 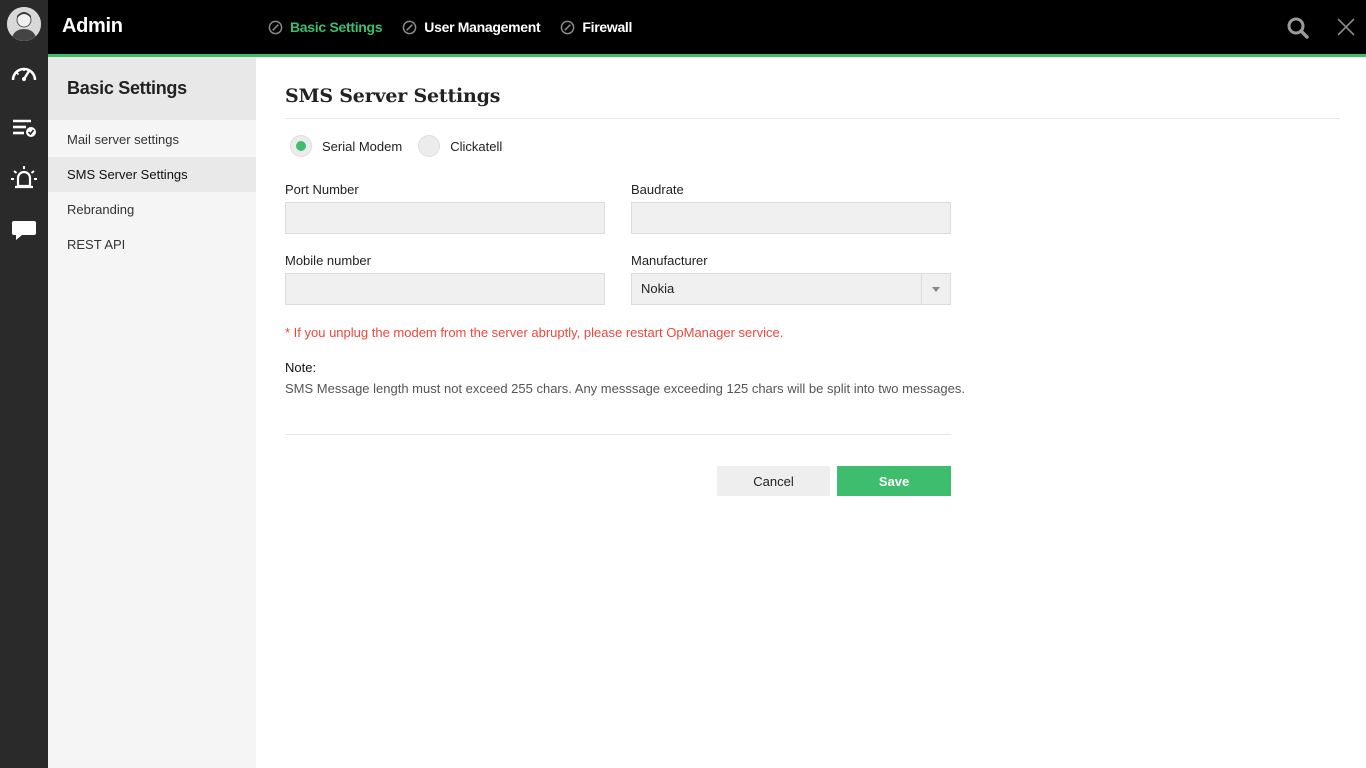 I want to click on baudrate-input, so click(x=791, y=218).